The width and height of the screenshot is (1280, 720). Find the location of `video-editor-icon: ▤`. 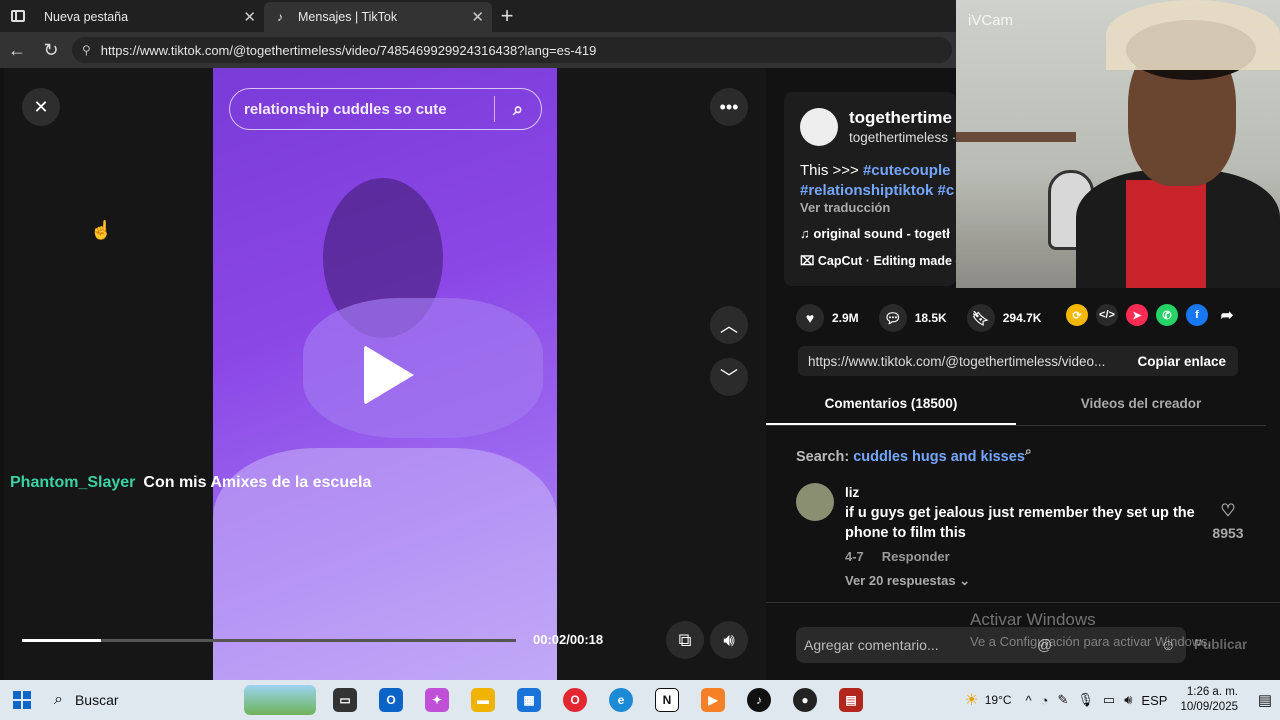

video-editor-icon: ▤ is located at coordinates (851, 700).